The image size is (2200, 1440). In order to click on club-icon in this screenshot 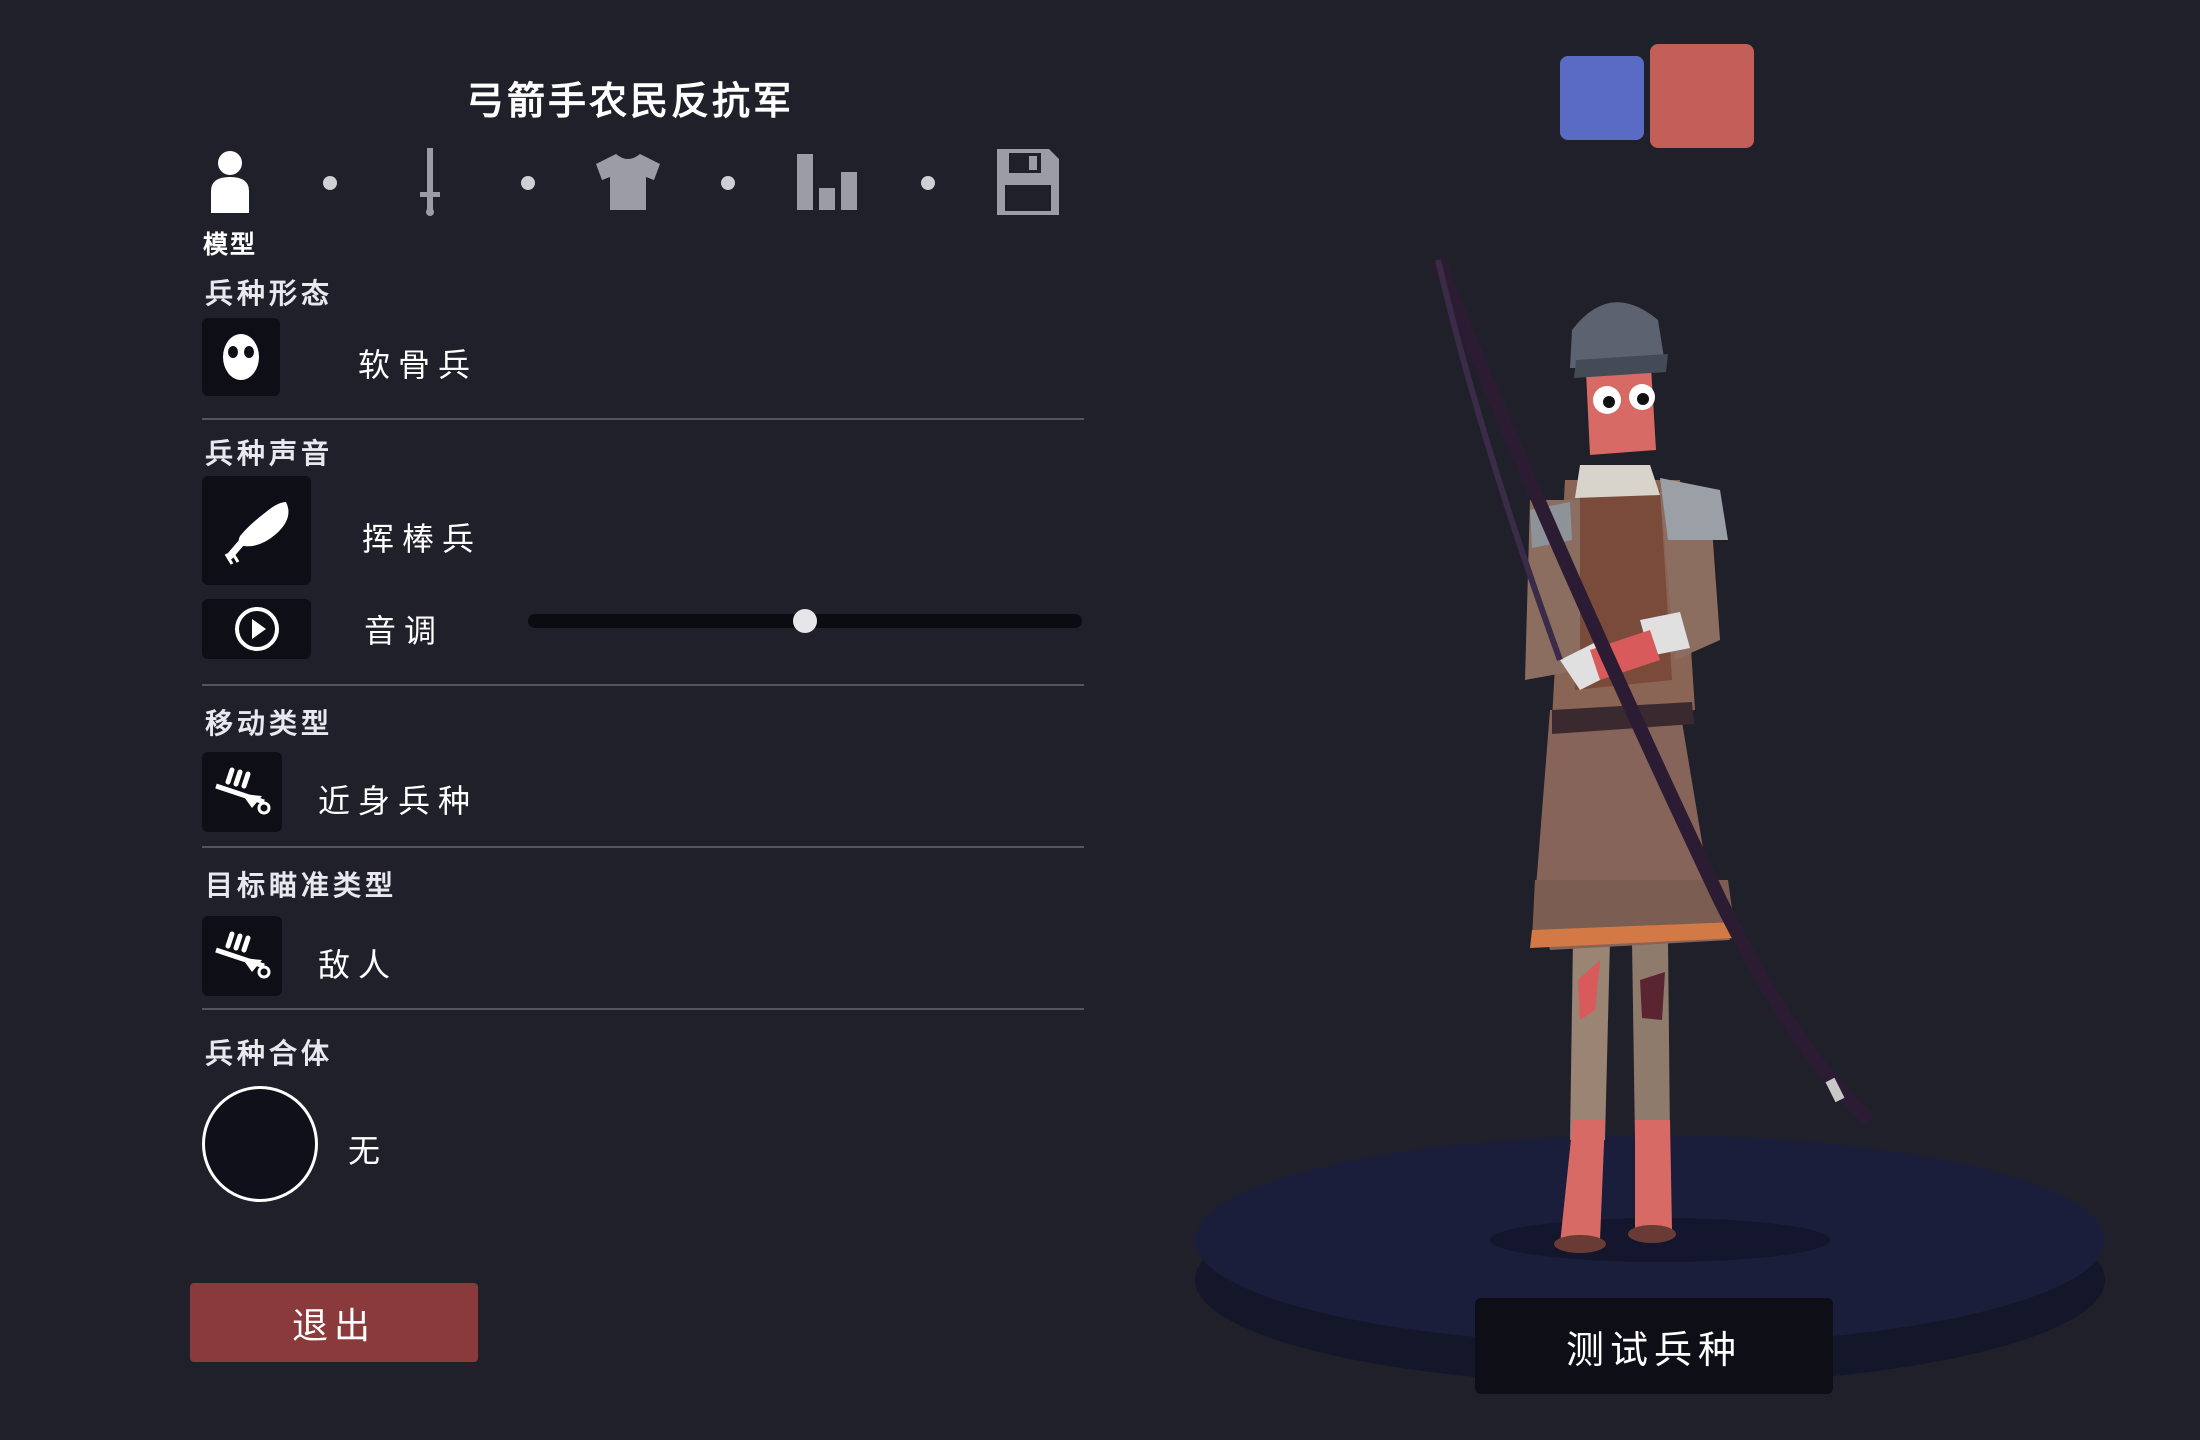, I will do `click(256, 533)`.